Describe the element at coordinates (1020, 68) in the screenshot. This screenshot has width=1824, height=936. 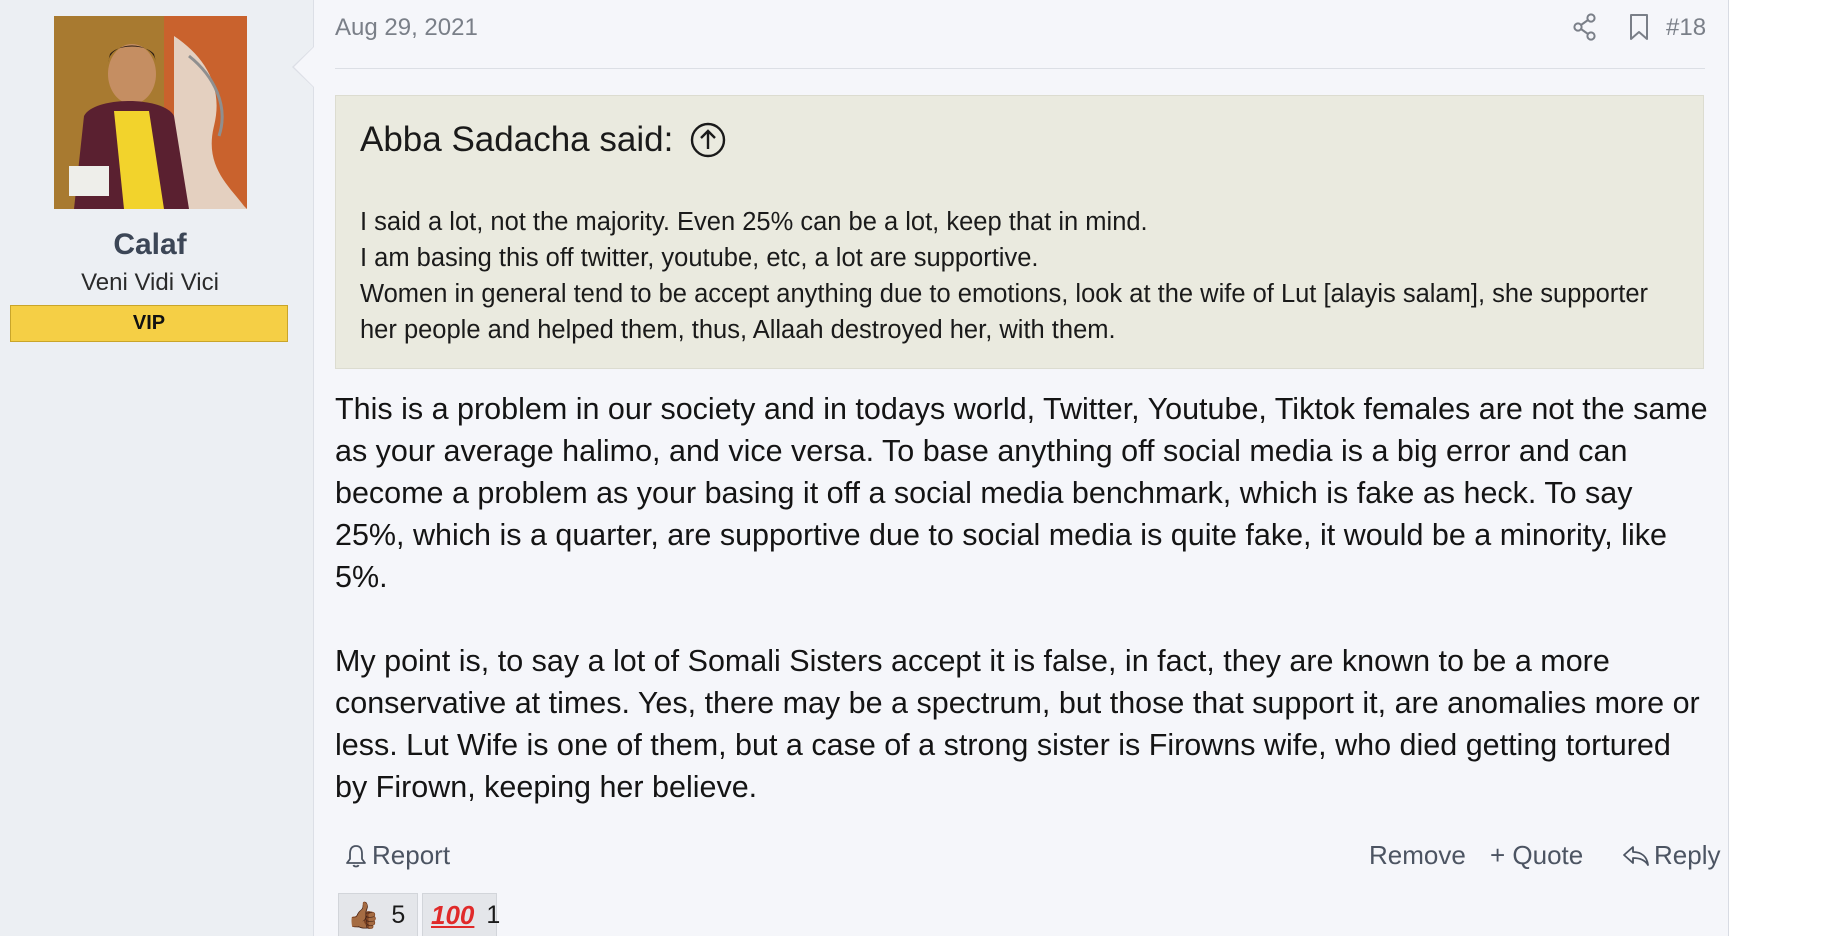
I see `header-divider` at that location.